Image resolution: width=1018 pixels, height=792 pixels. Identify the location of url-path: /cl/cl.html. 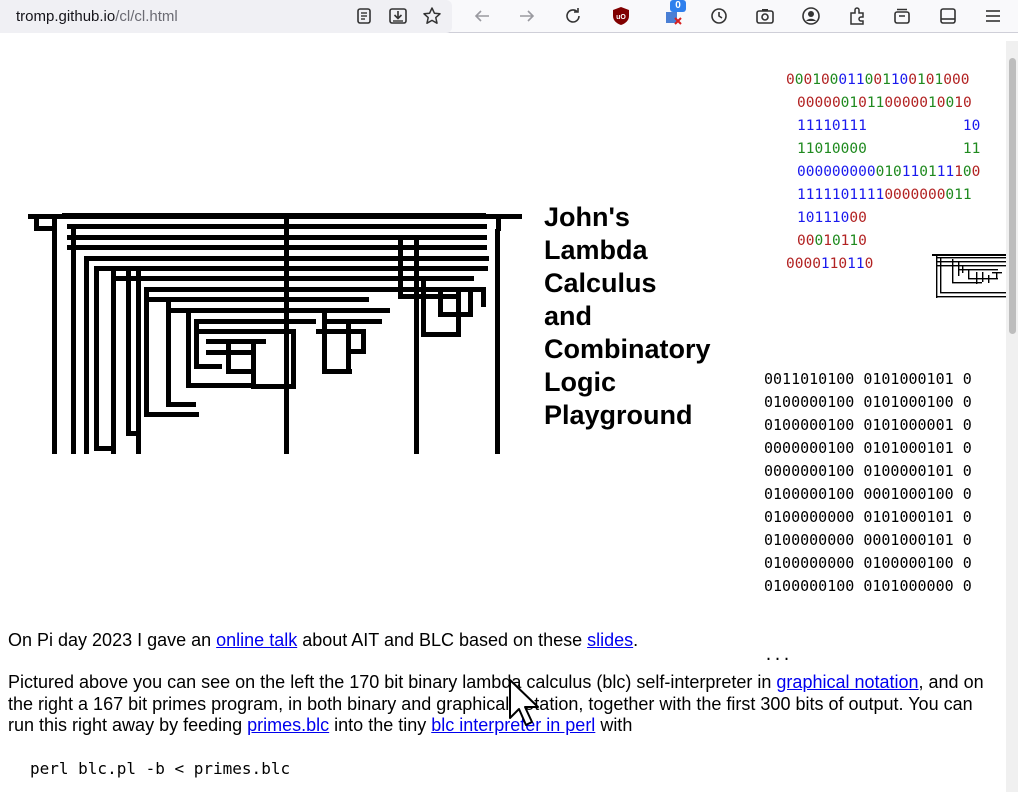
(146, 16).